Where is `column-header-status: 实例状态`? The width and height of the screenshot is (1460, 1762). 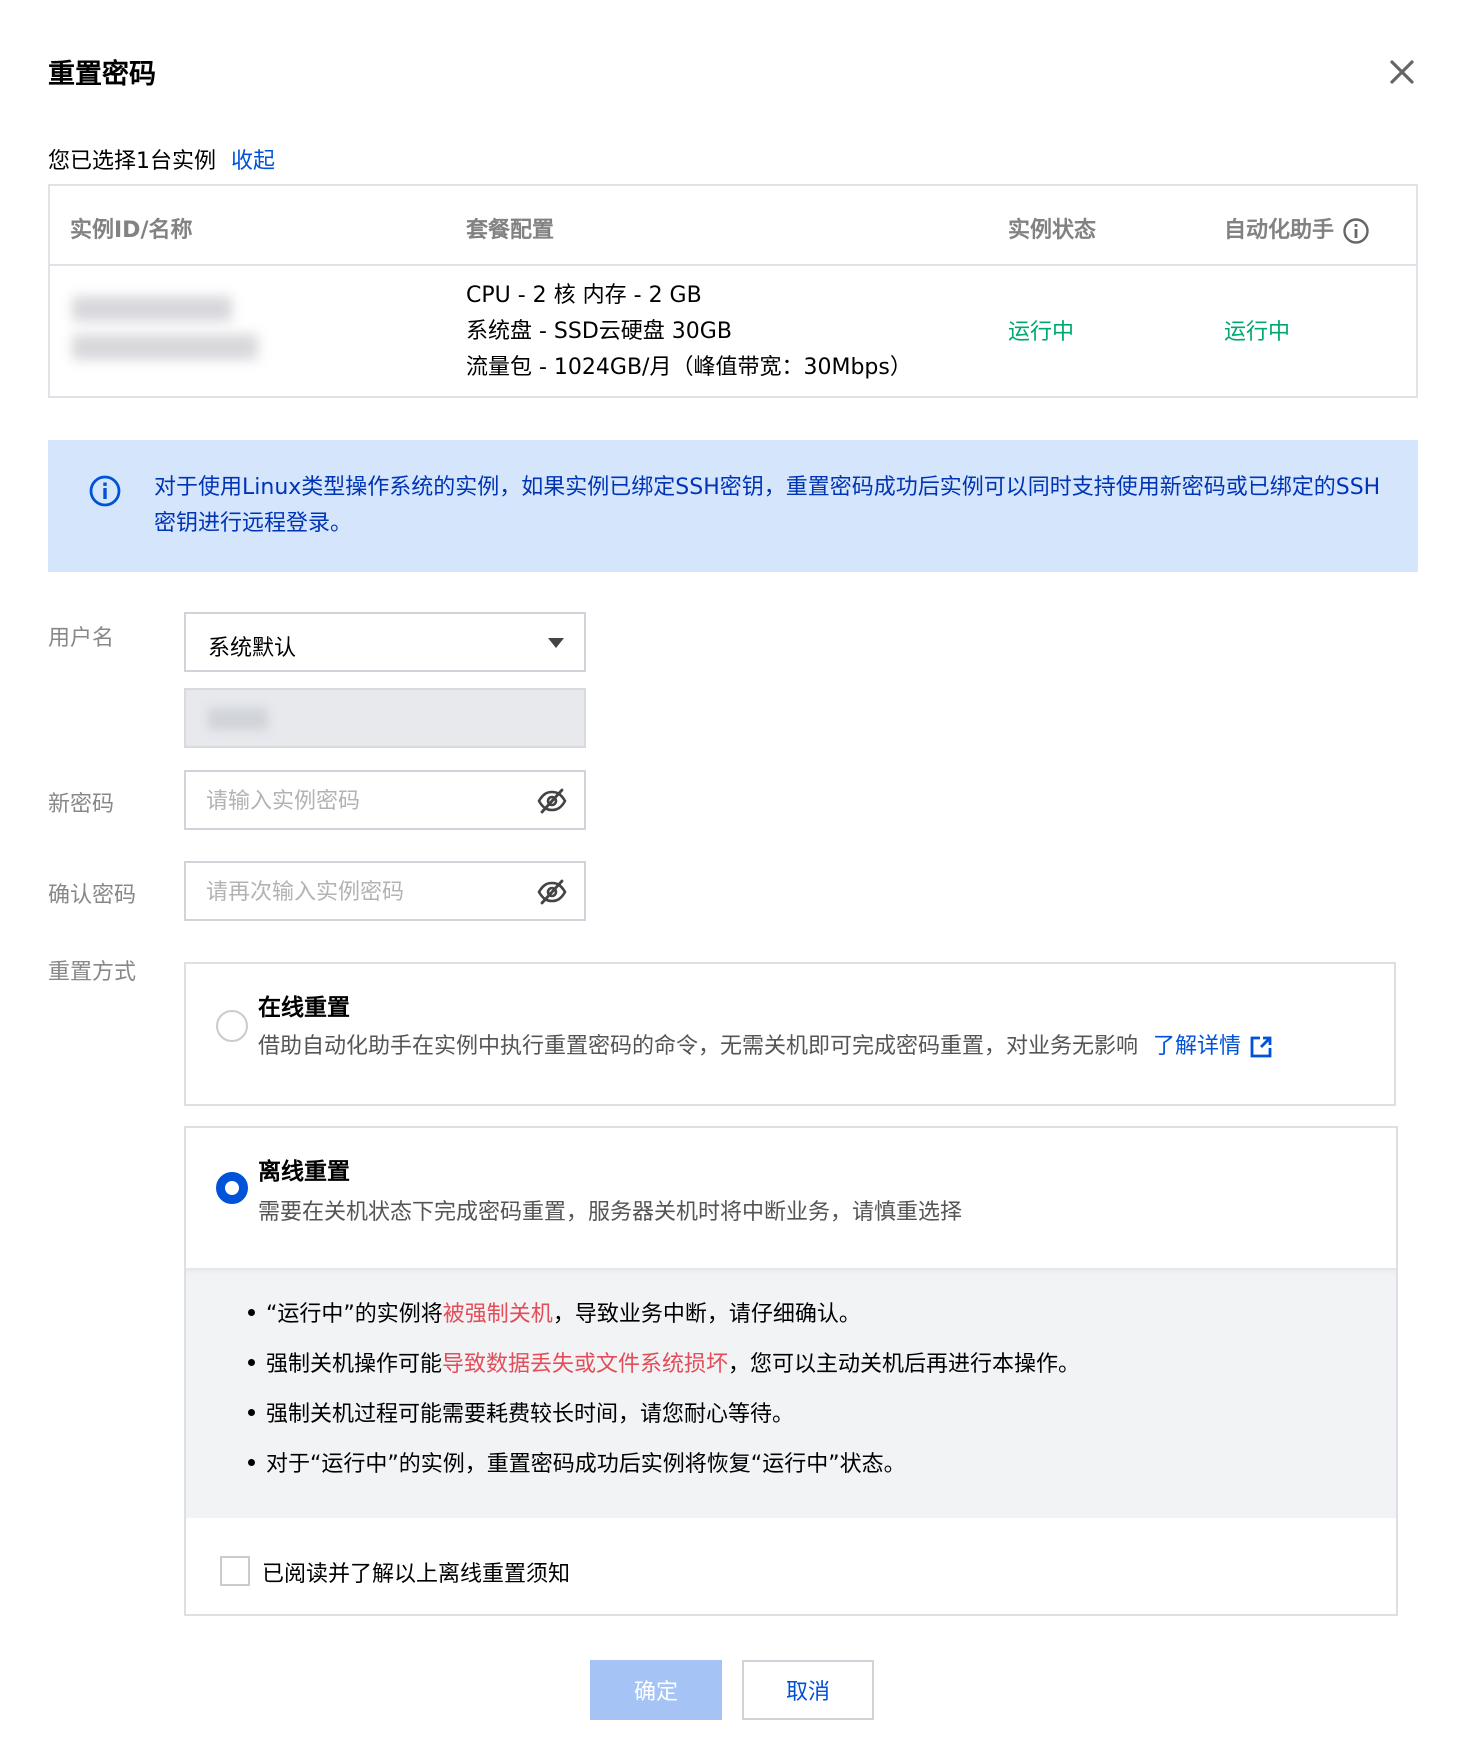
column-header-status: 实例状态 is located at coordinates (1052, 230).